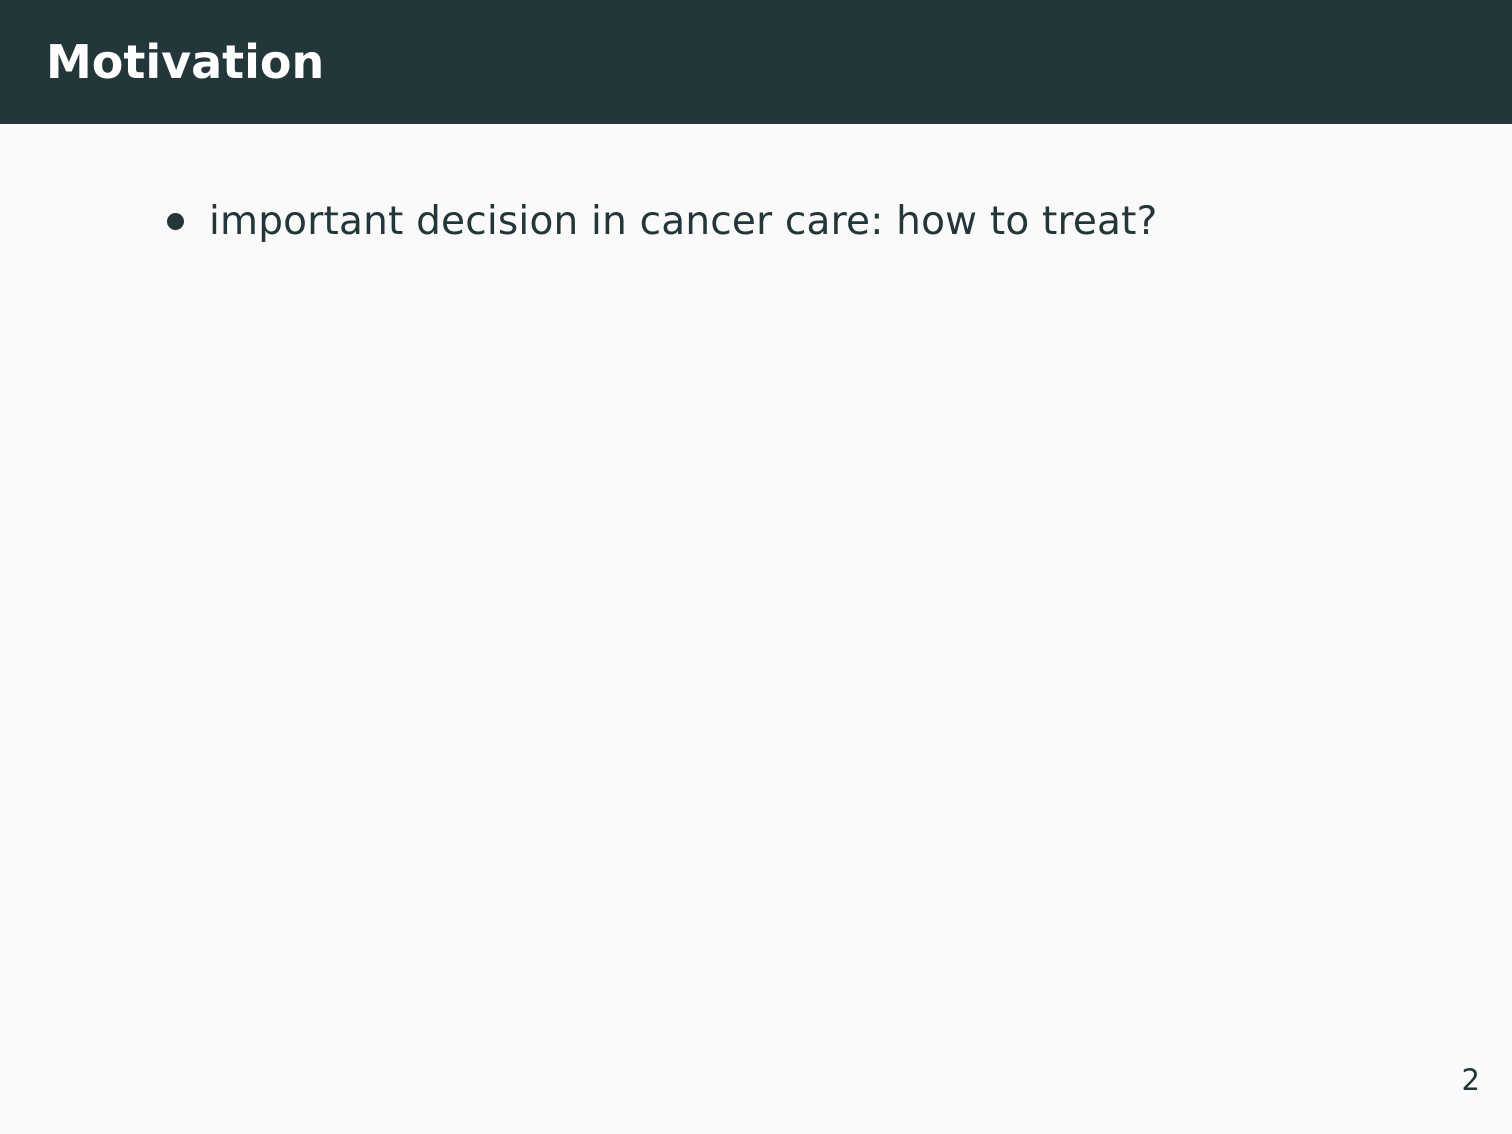 This screenshot has width=1512, height=1134. What do you see at coordinates (1470, 1080) in the screenshot?
I see `page-number: 2` at bounding box center [1470, 1080].